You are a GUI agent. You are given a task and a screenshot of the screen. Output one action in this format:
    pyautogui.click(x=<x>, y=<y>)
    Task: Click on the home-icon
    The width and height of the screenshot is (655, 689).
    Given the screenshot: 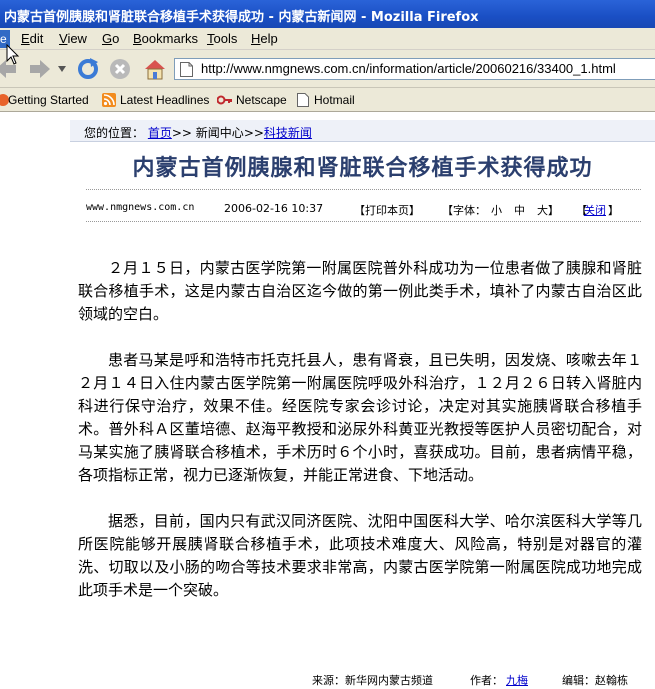 What is the action you would take?
    pyautogui.click(x=155, y=69)
    